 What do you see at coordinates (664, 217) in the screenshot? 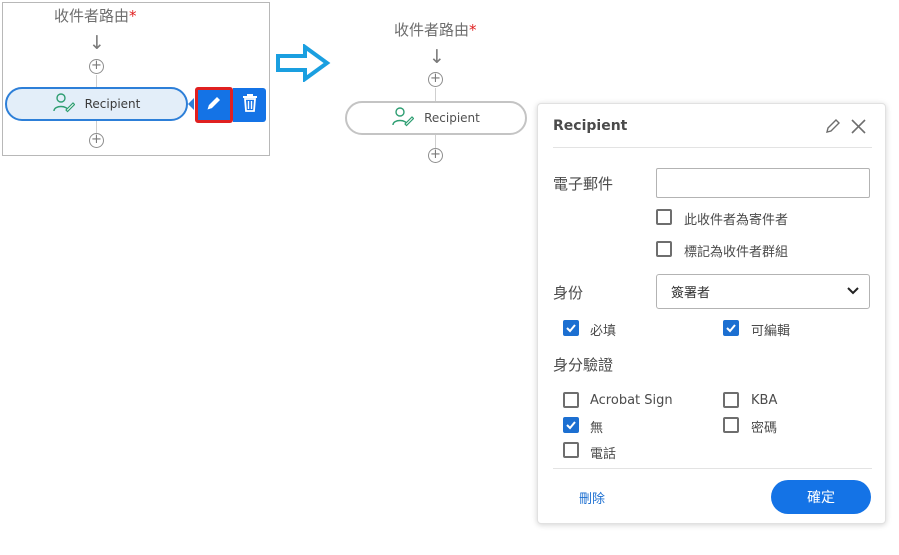
I see `sender-checkbox` at bounding box center [664, 217].